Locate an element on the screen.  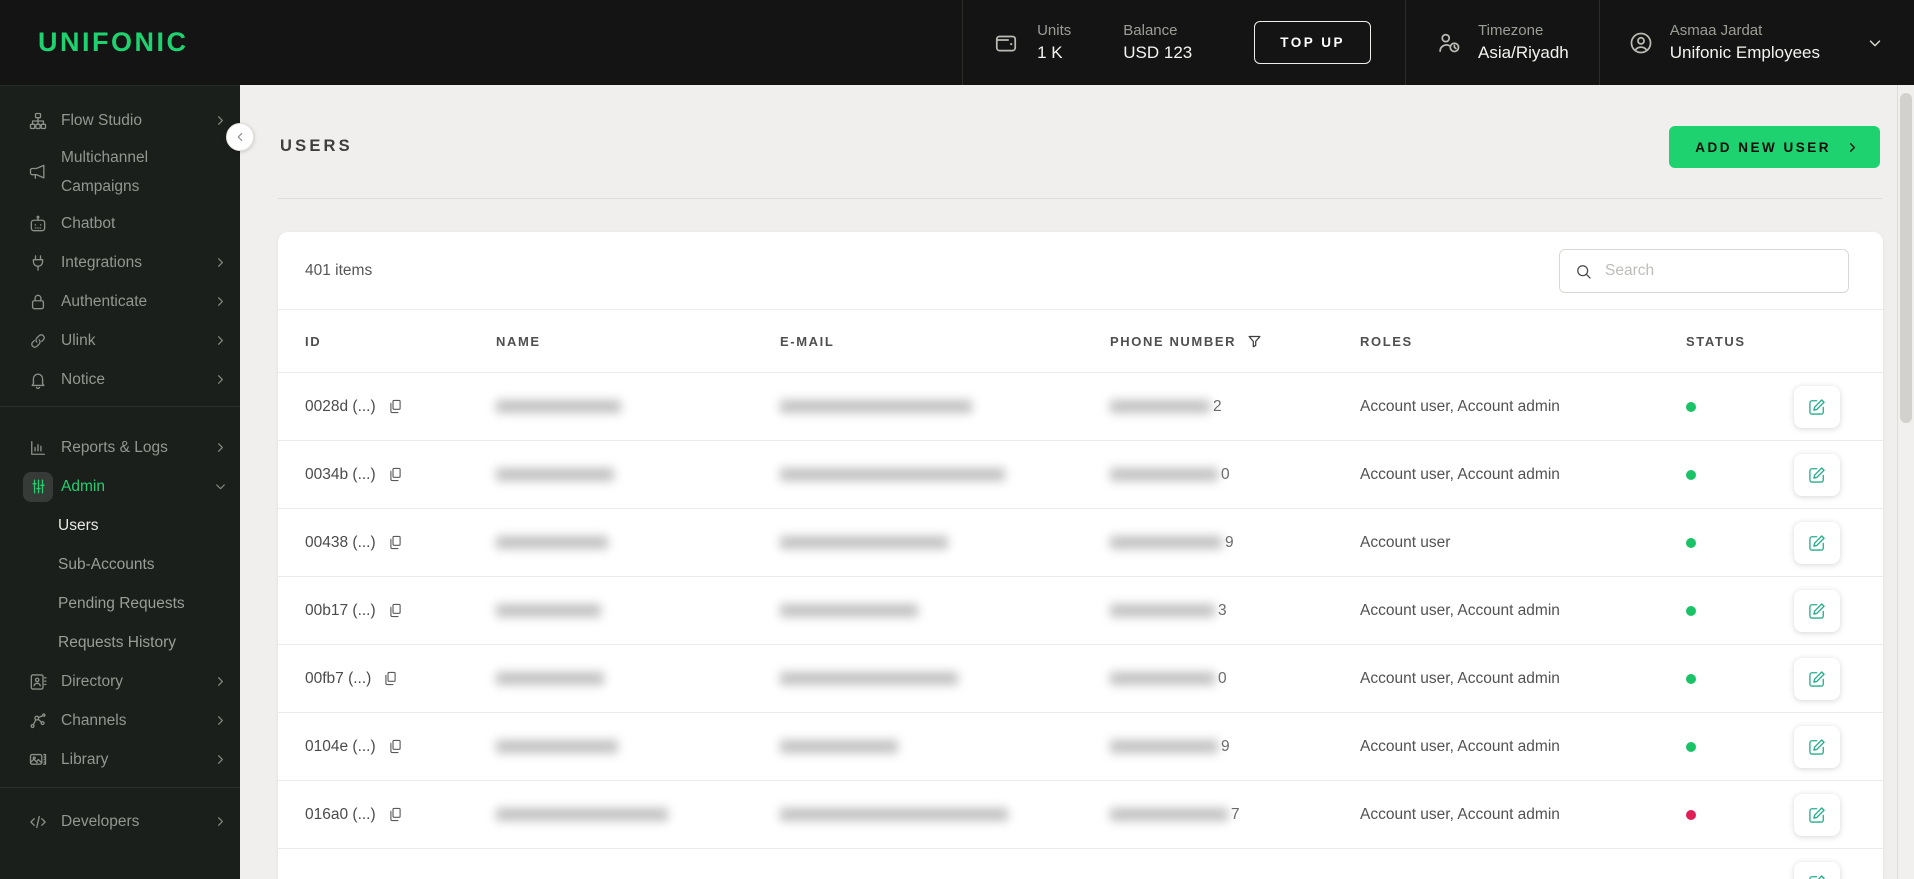
phone-suffix: 0 is located at coordinates (1225, 474).